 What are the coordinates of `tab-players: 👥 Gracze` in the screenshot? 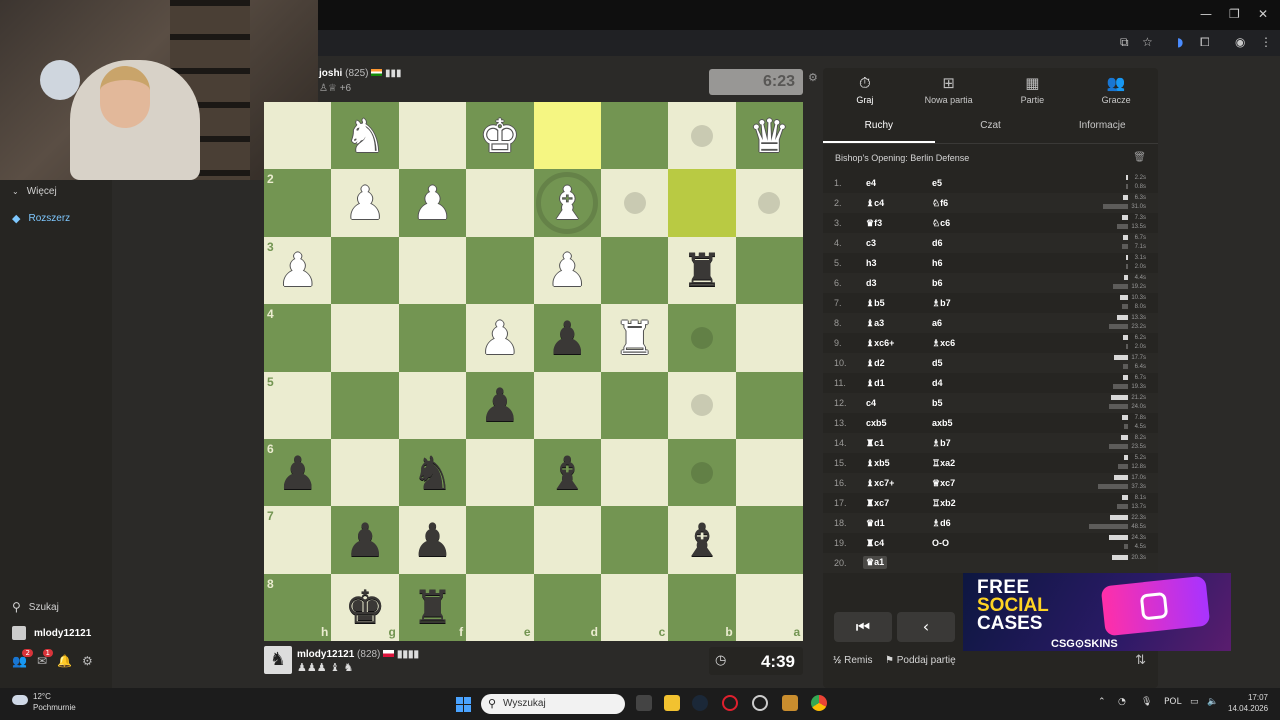 It's located at (1116, 89).